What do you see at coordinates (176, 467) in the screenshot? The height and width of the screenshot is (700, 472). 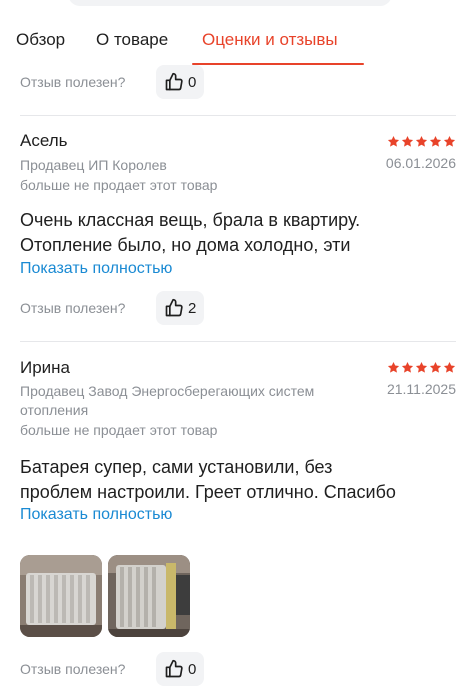 I see `review-text-line: Батарея супер, сами установили, без` at bounding box center [176, 467].